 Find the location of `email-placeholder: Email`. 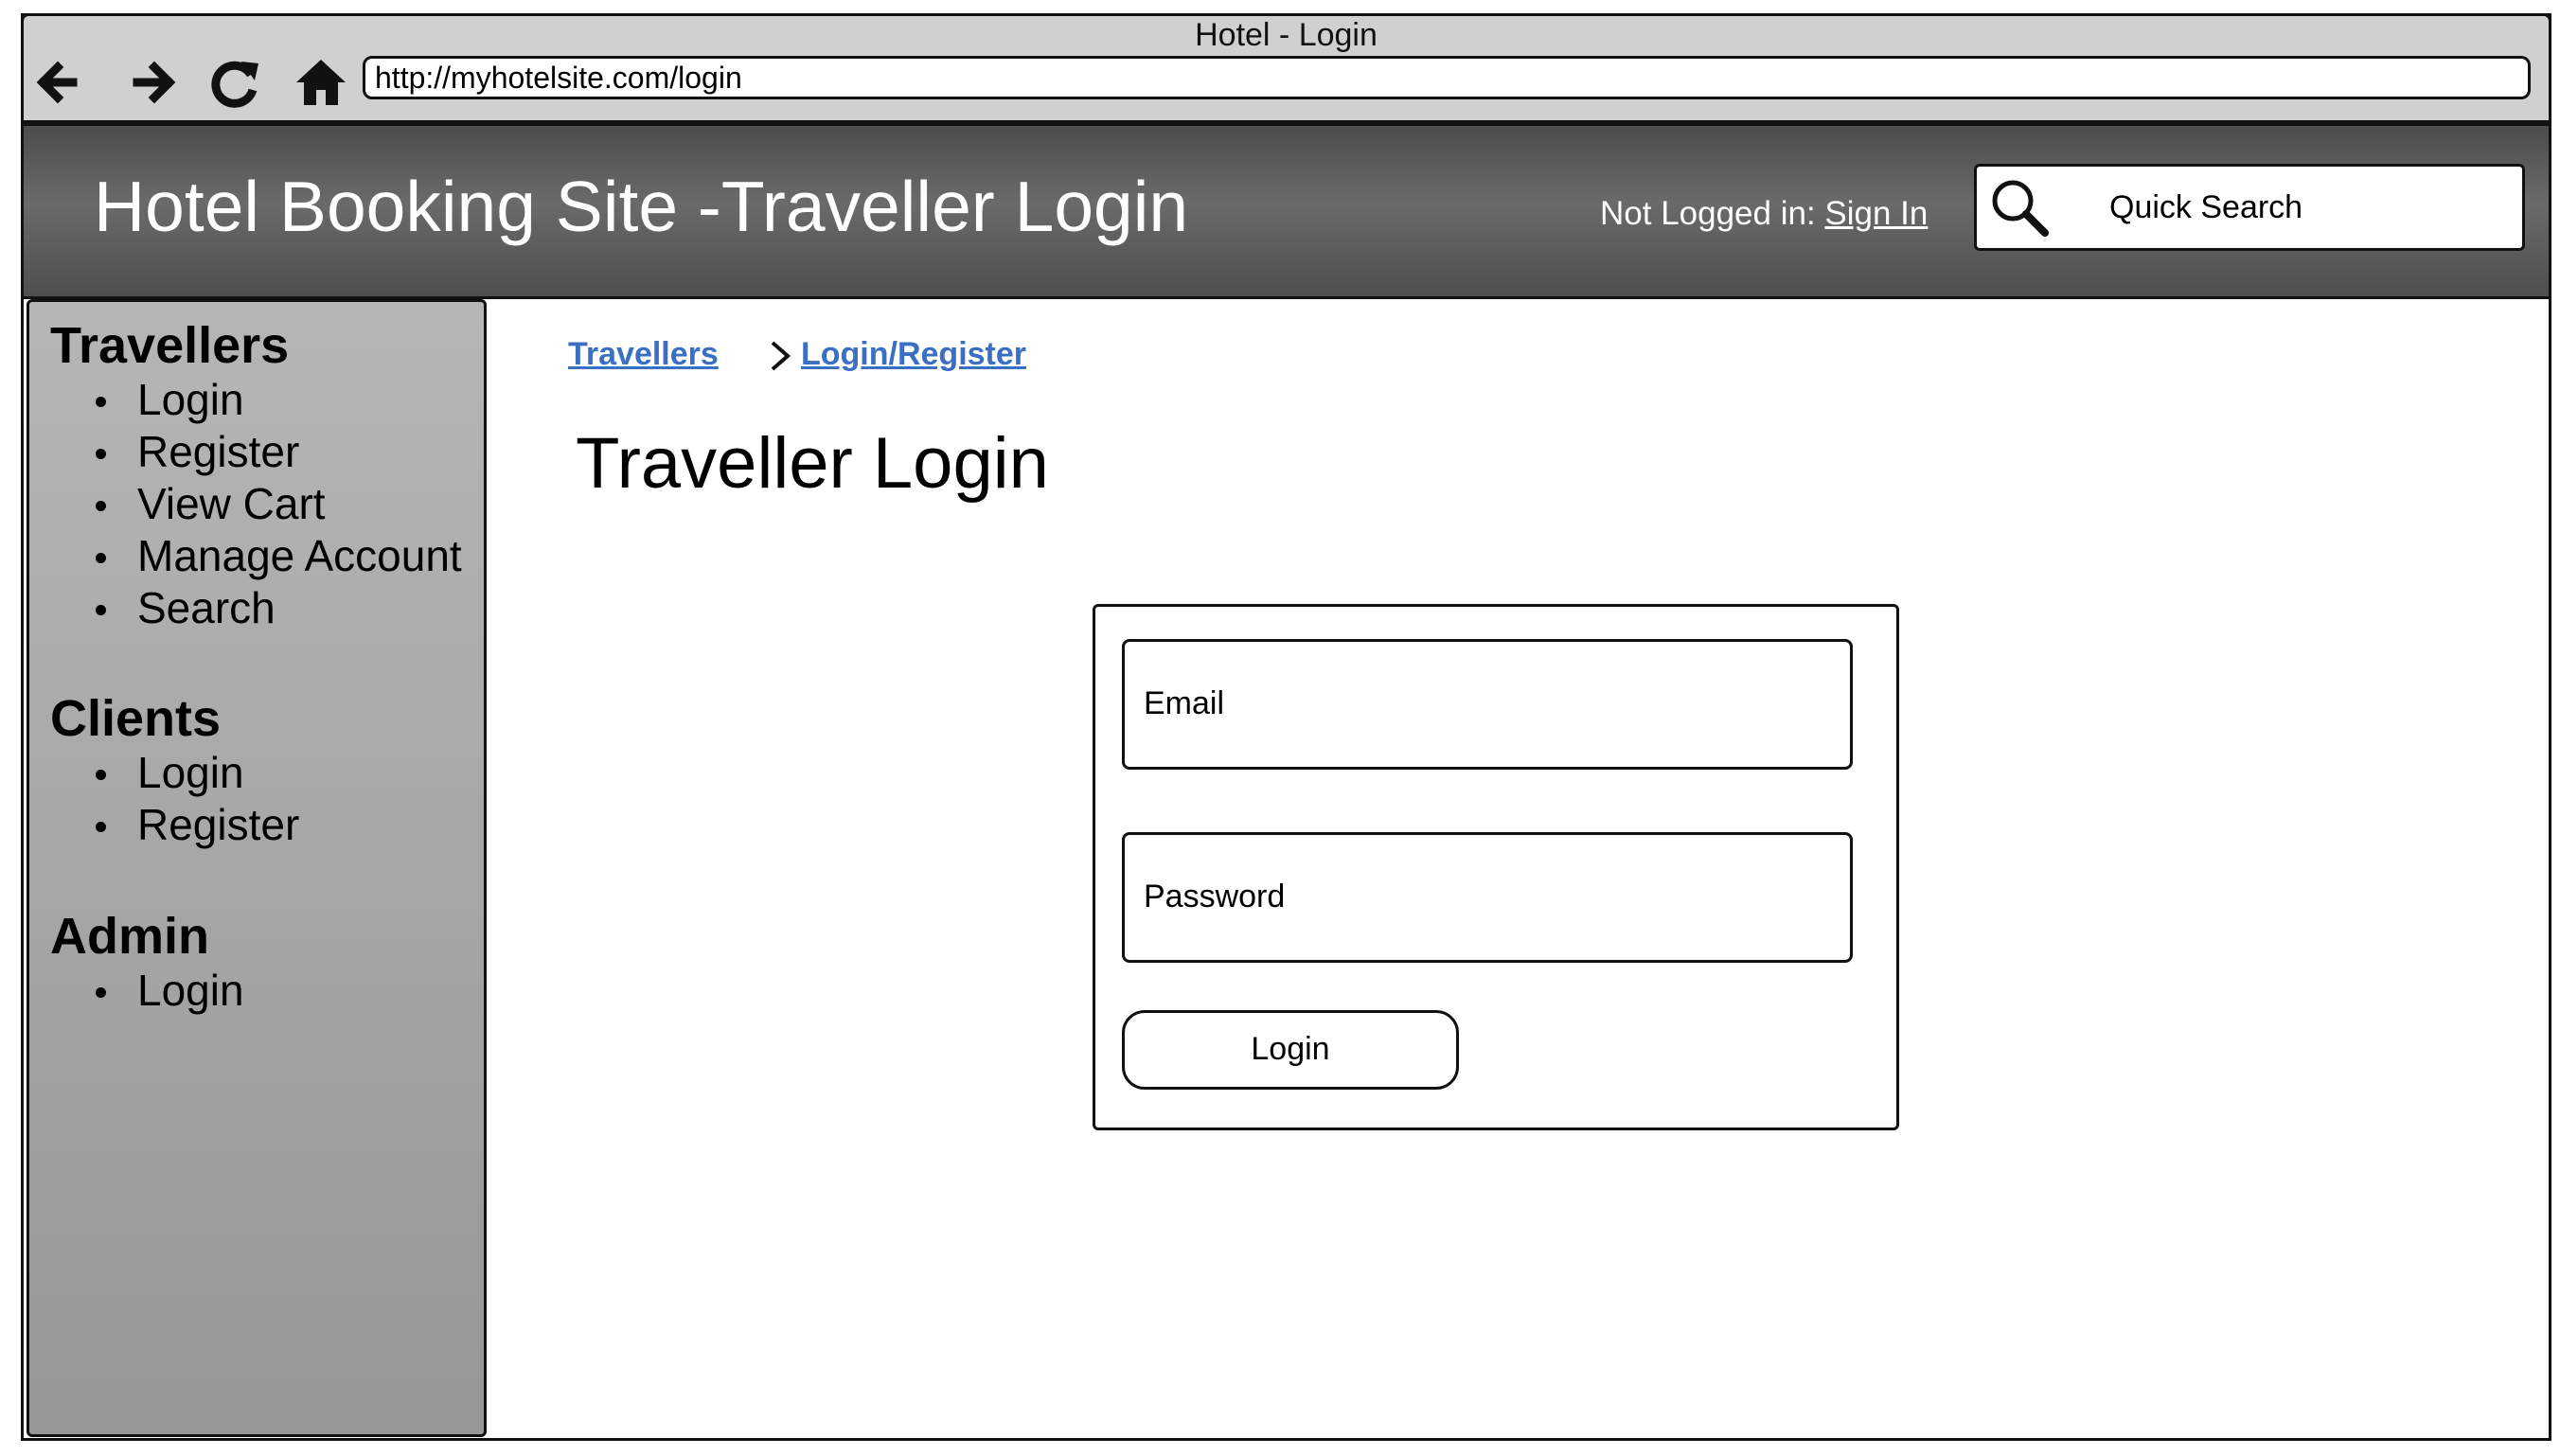

email-placeholder: Email is located at coordinates (1184, 703).